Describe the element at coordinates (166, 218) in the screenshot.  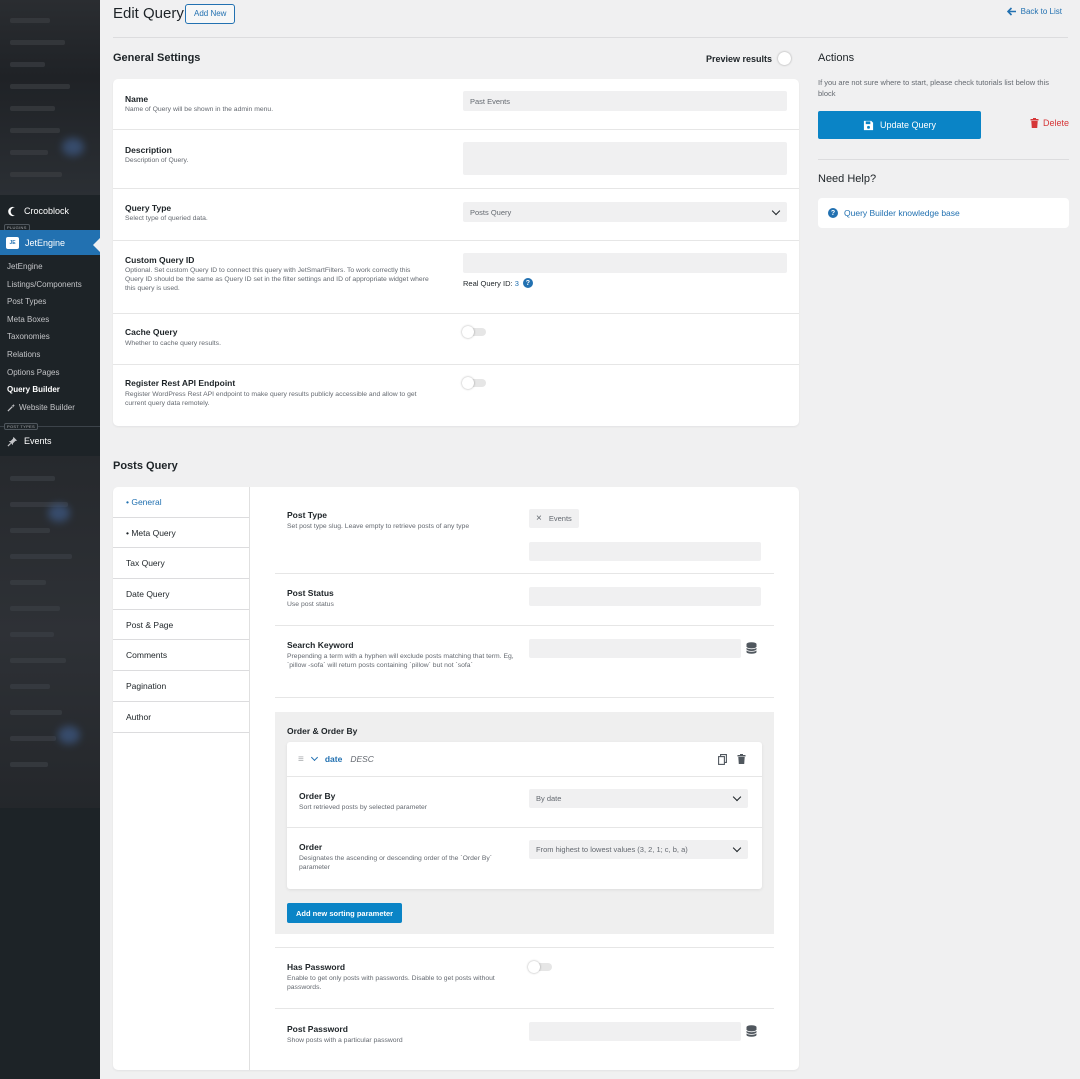
I see `field-desc: Select type of queried data.` at that location.